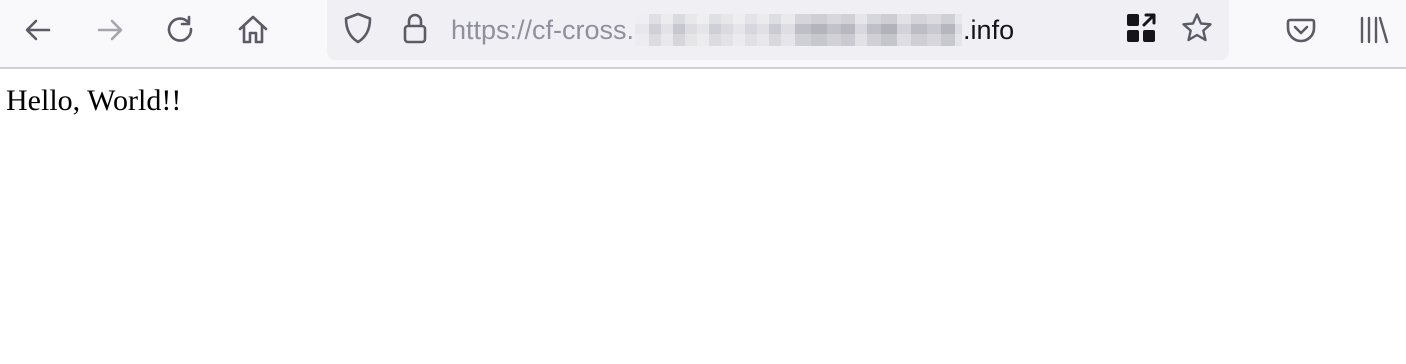 The image size is (1406, 364). I want to click on url-redacted-segment, so click(799, 30).